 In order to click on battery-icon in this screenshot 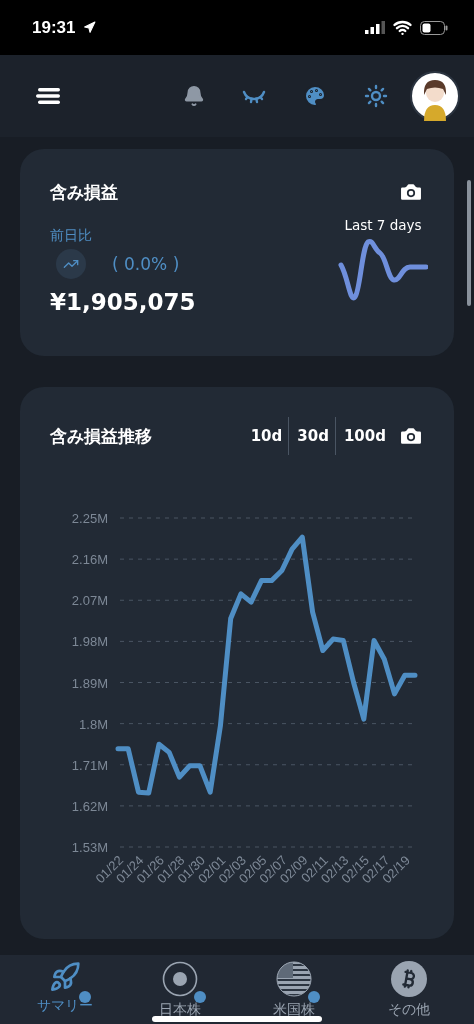, I will do `click(434, 27)`.